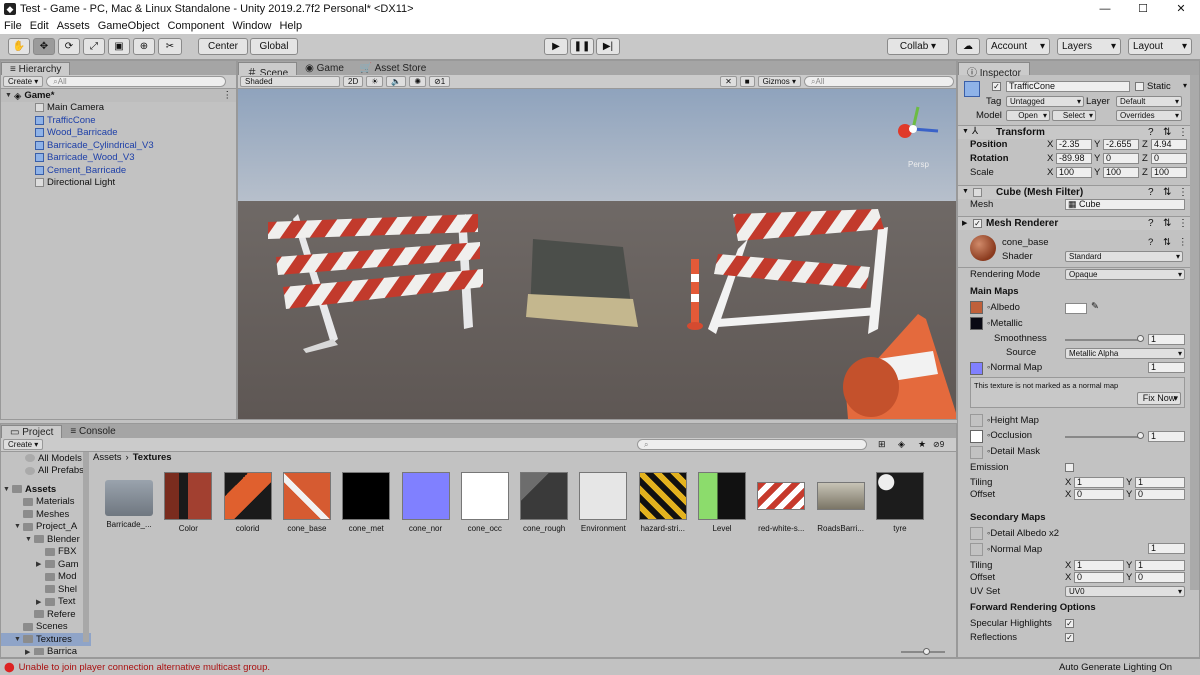 The height and width of the screenshot is (675, 1200). Describe the element at coordinates (86, 547) in the screenshot. I see `tree-scrollbar` at that location.